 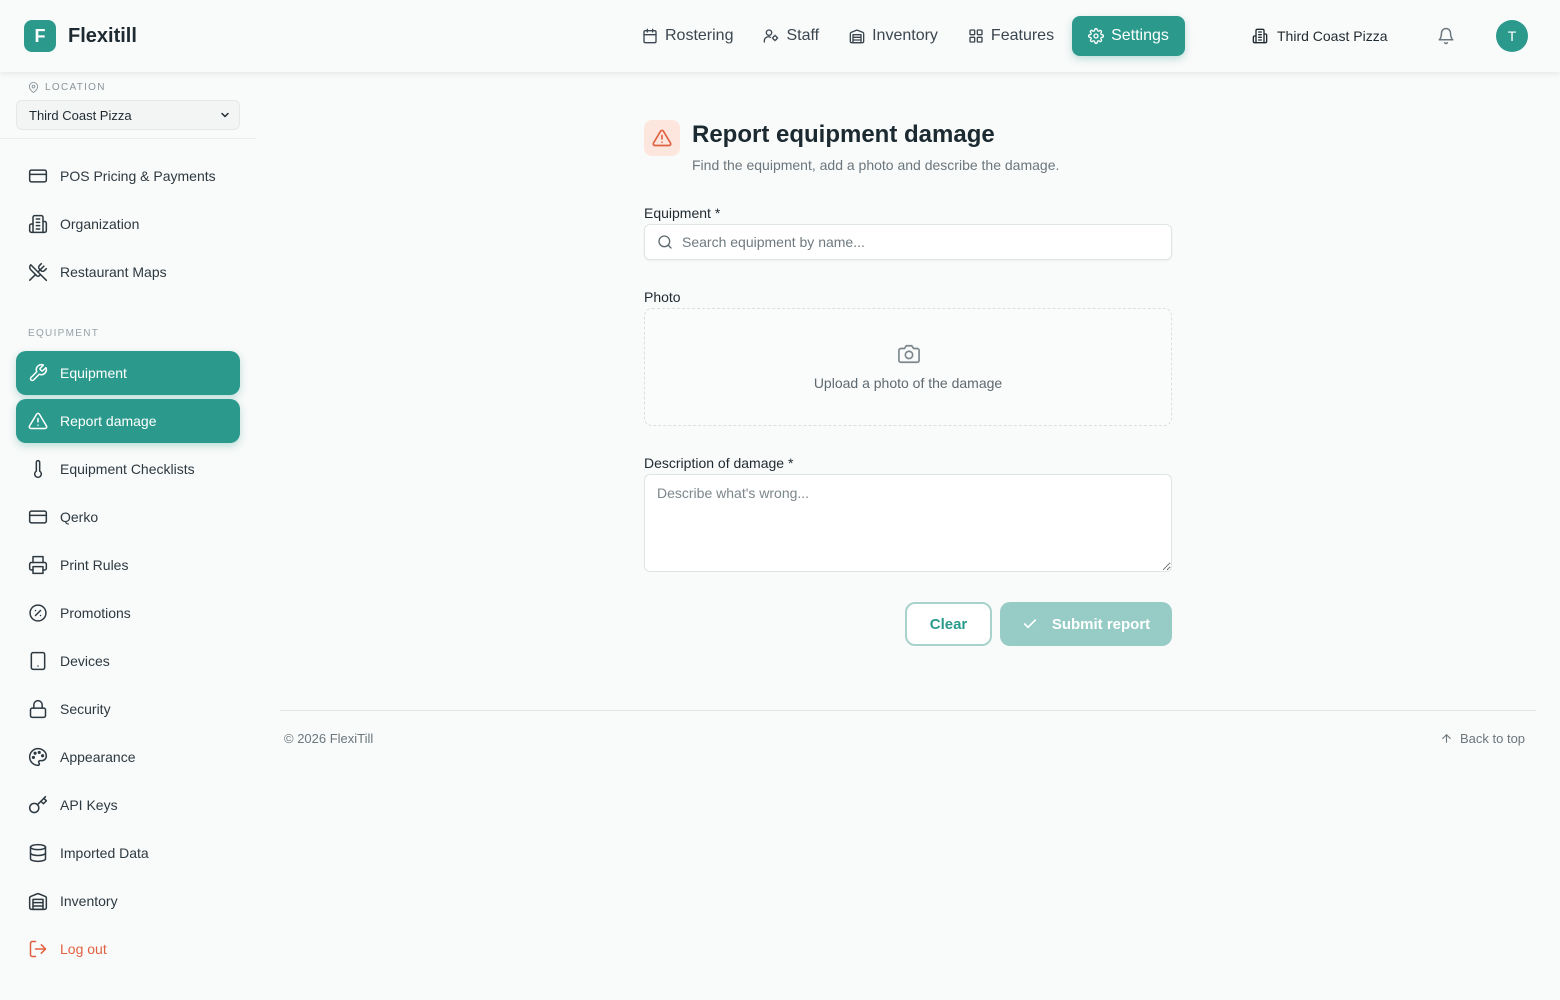 I want to click on sidebar-item-qerko: Qerko, so click(x=128, y=517).